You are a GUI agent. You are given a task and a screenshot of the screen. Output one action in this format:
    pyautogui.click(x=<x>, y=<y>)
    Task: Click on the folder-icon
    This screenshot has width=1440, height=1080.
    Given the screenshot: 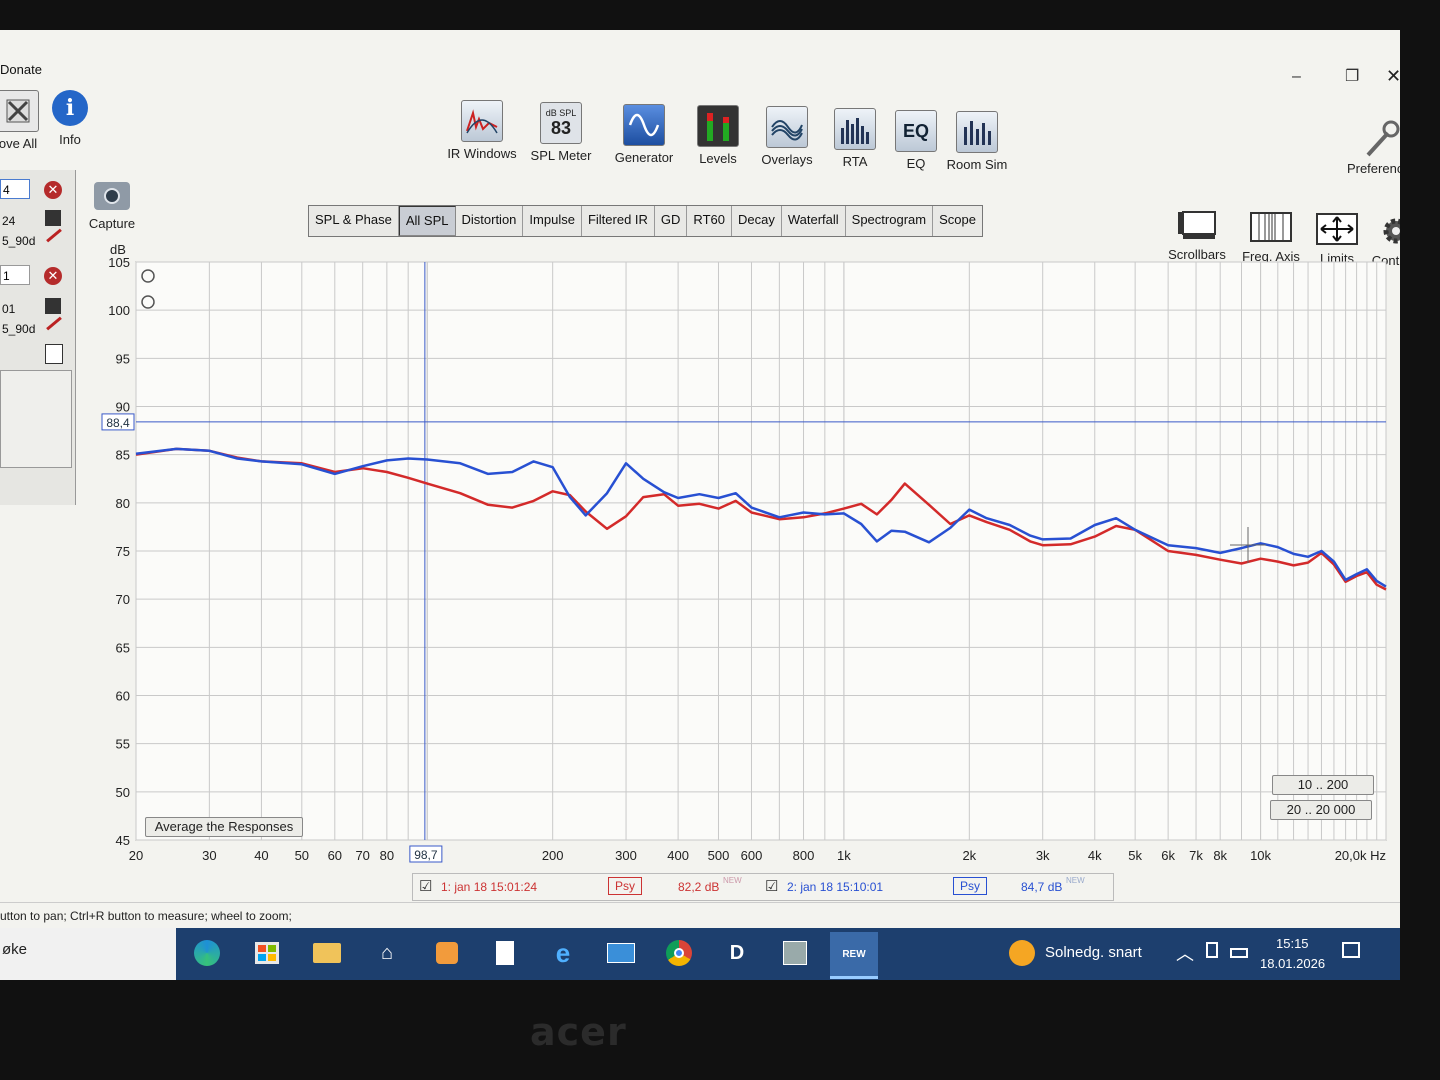 What is the action you would take?
    pyautogui.click(x=327, y=953)
    